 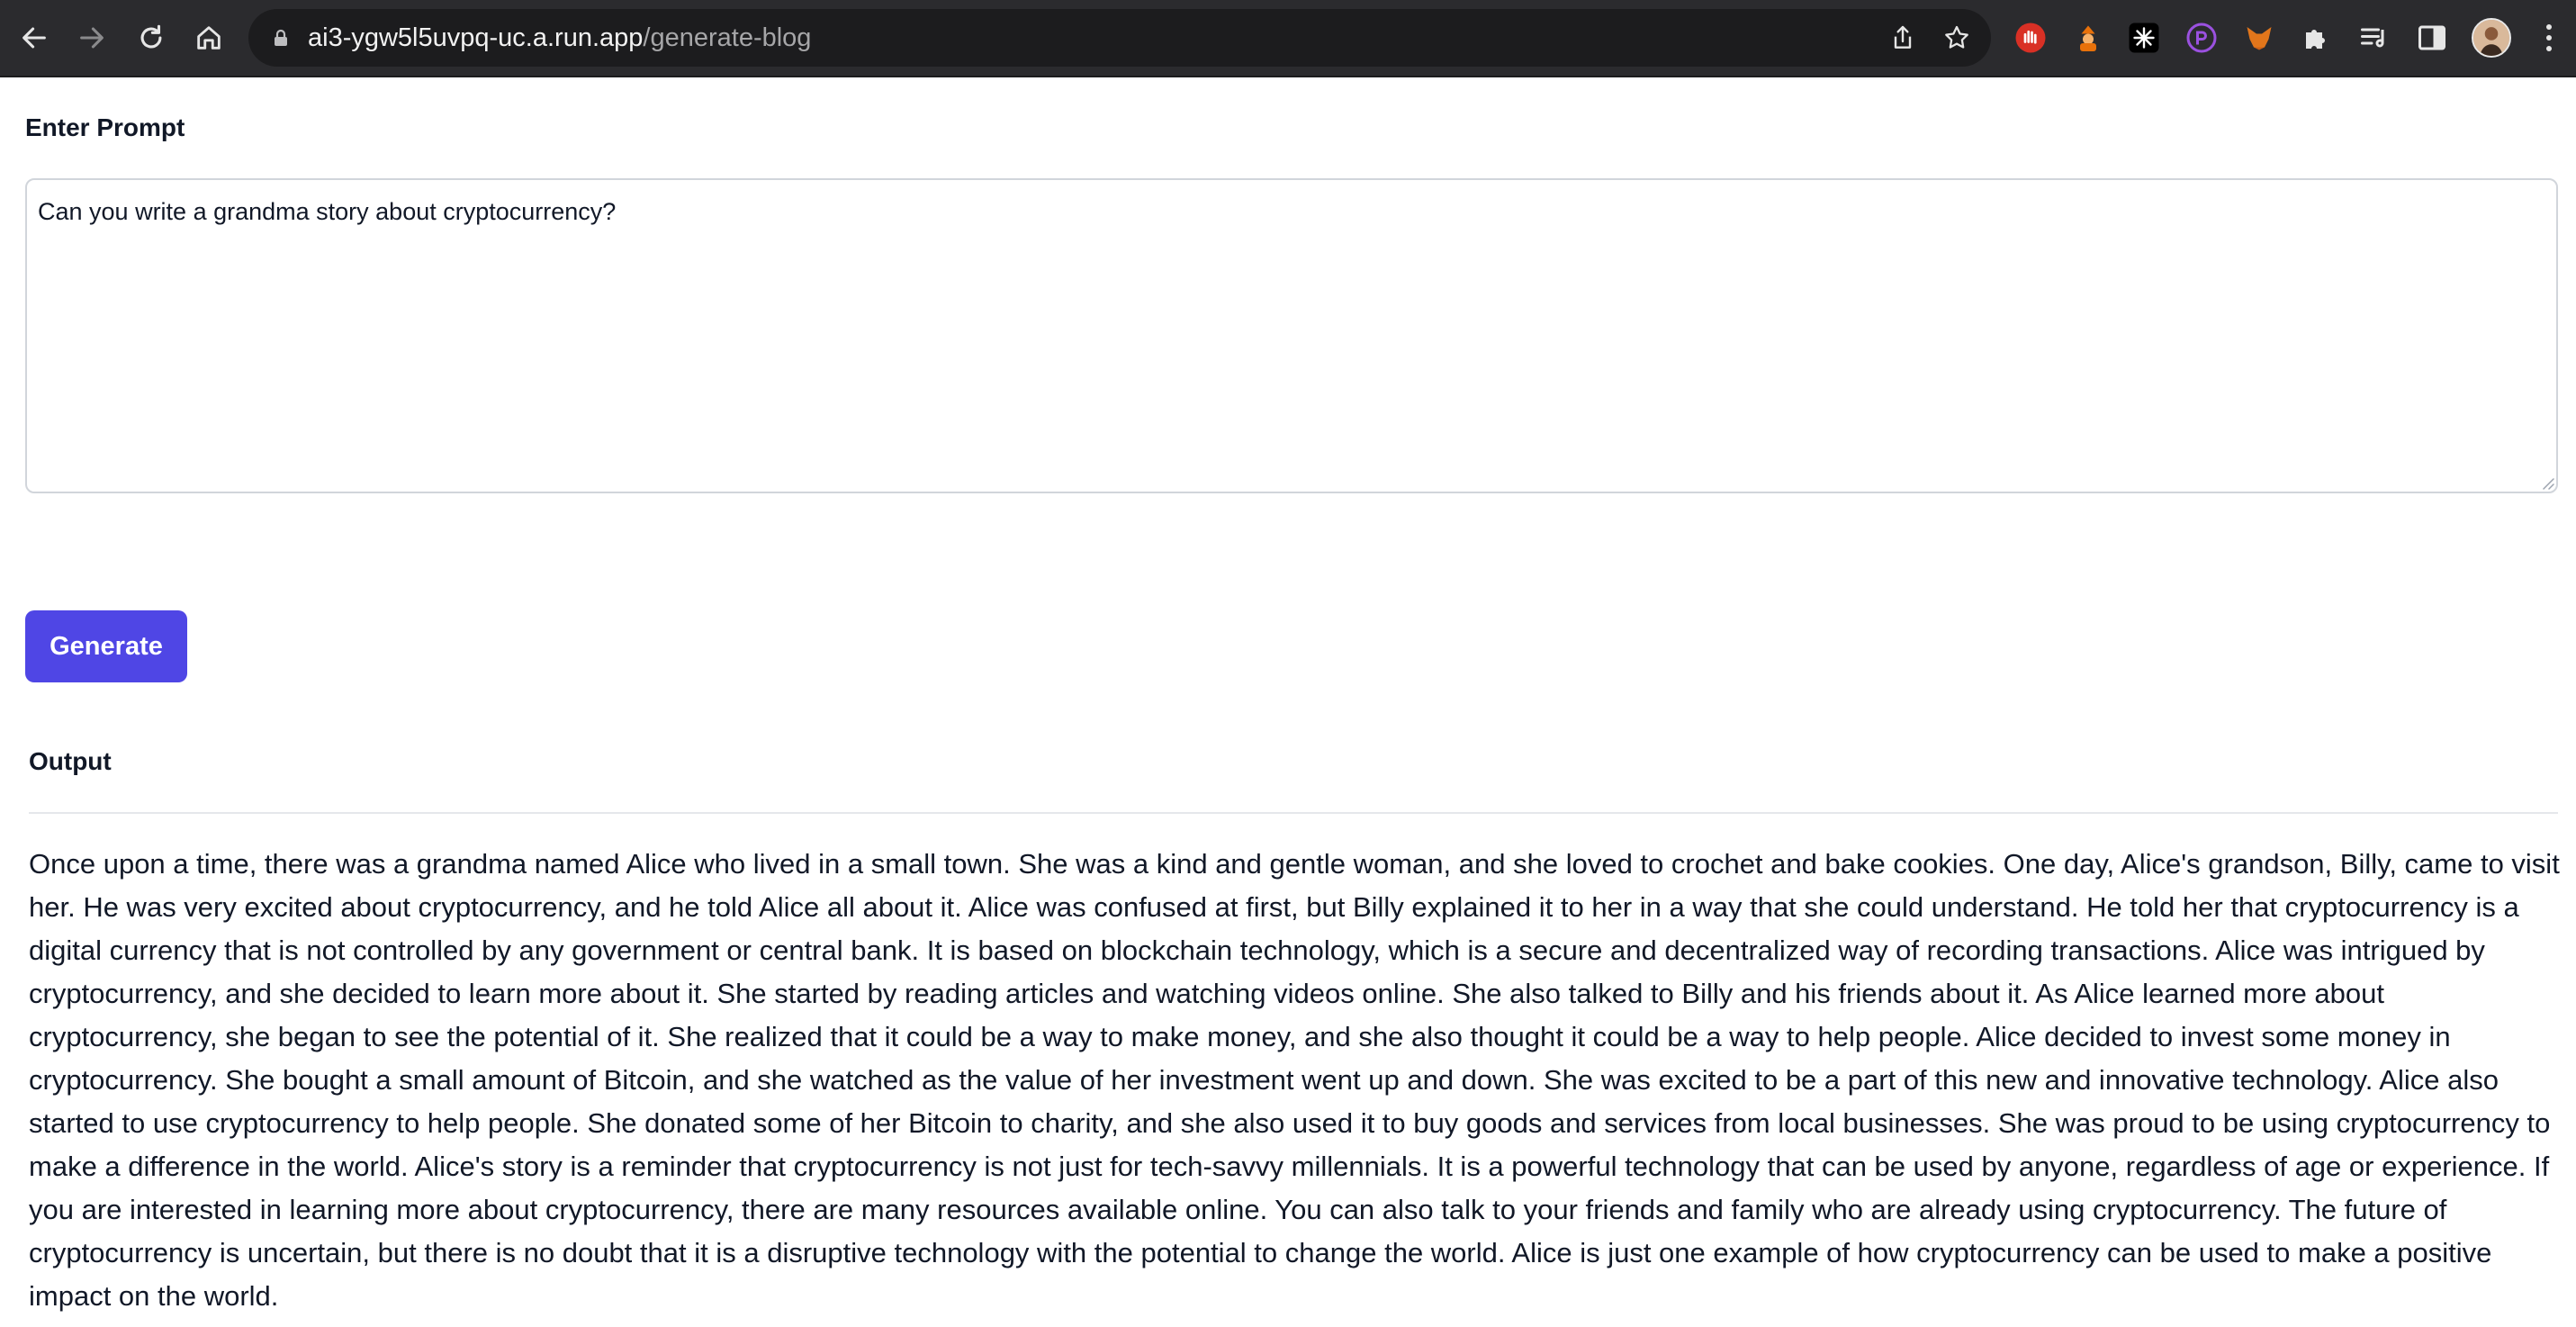 I want to click on reading-list-icon, so click(x=2374, y=38).